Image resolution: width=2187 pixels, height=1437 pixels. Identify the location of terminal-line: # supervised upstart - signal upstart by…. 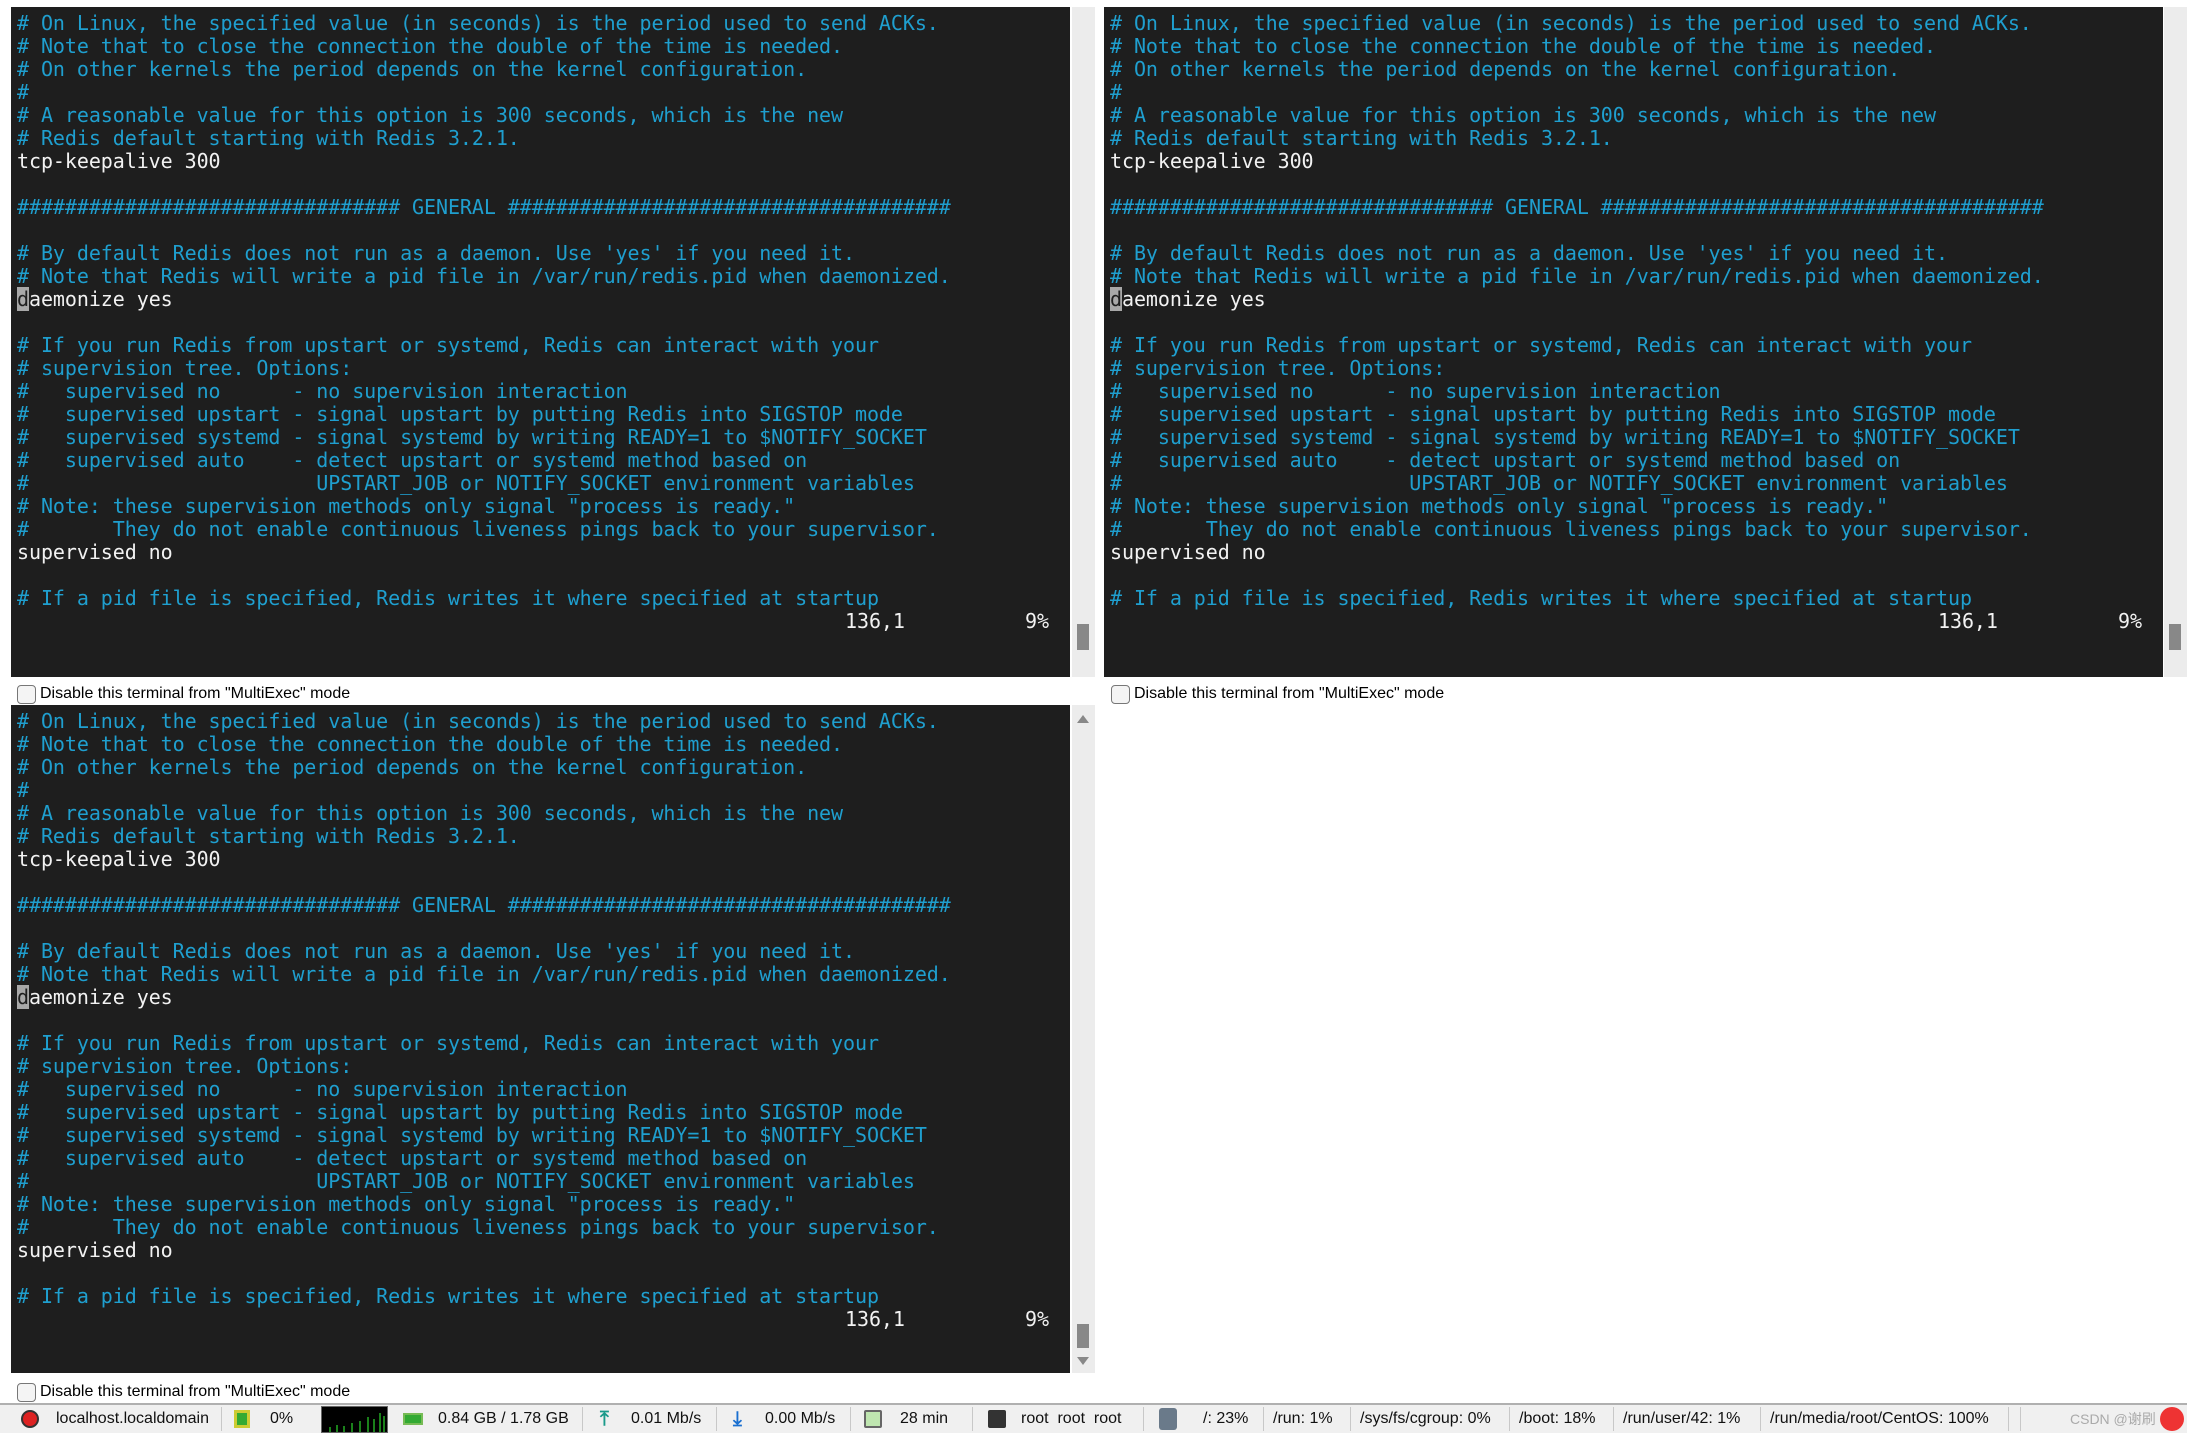
(460, 414).